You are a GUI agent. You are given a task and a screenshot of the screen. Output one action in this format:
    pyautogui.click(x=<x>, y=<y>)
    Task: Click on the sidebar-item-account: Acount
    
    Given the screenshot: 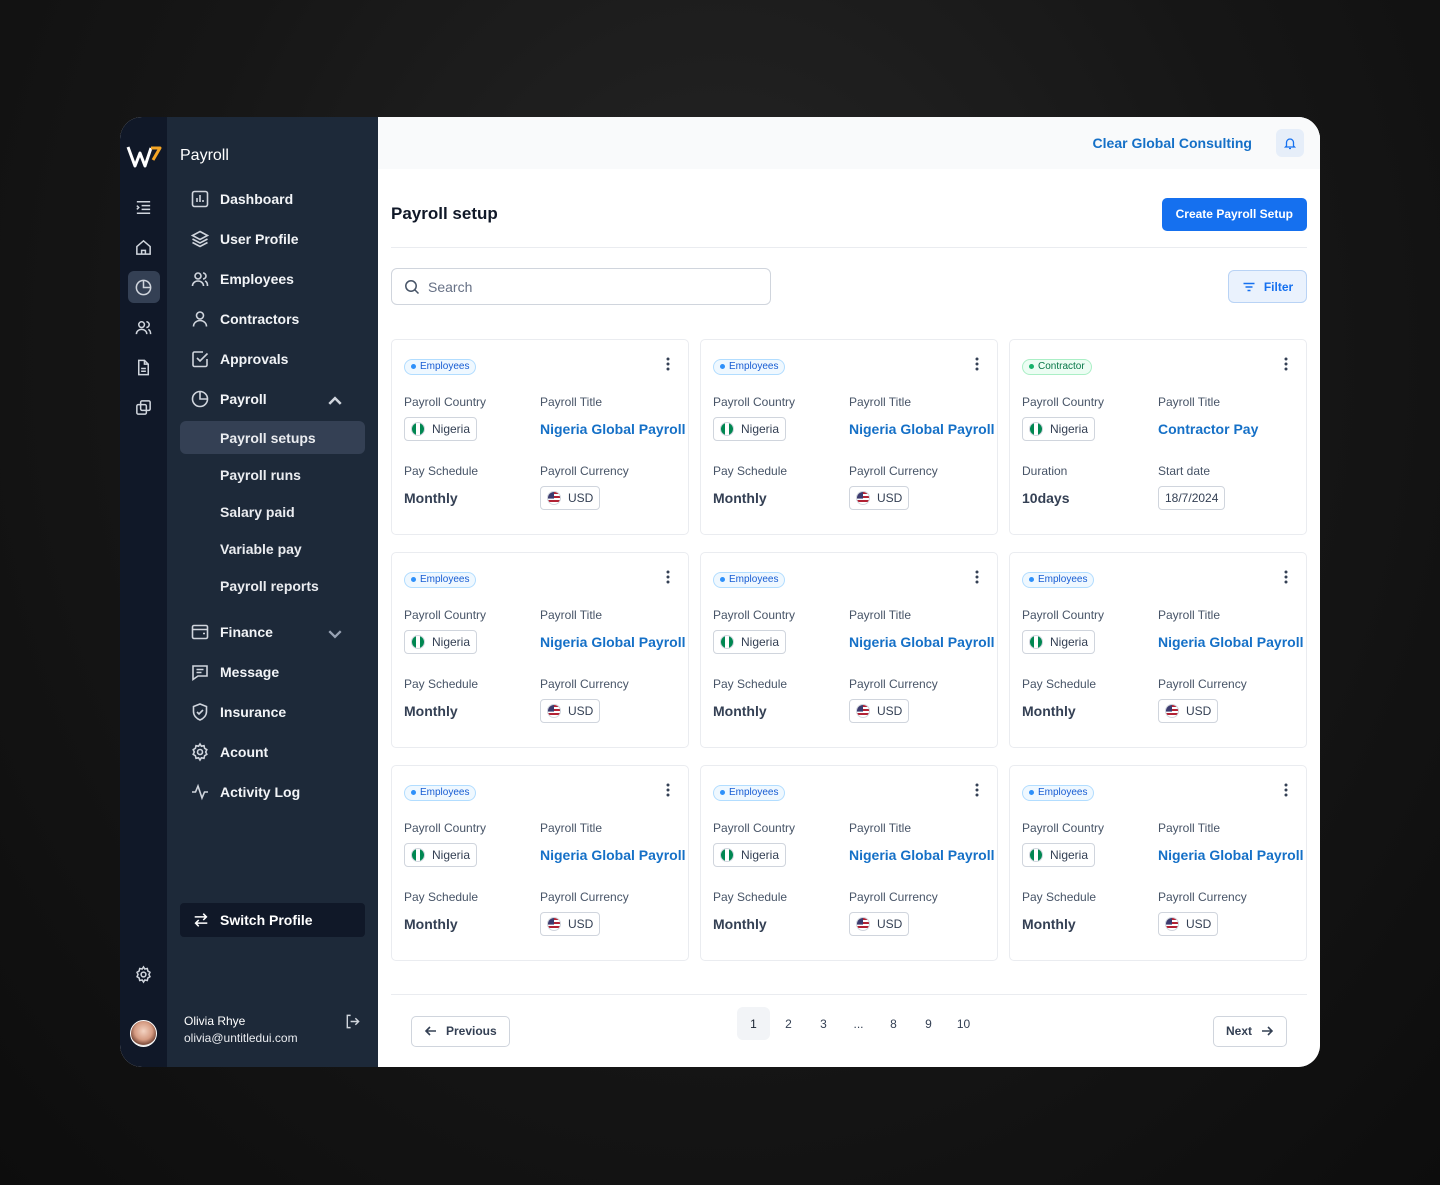 What is the action you would take?
    pyautogui.click(x=272, y=752)
    